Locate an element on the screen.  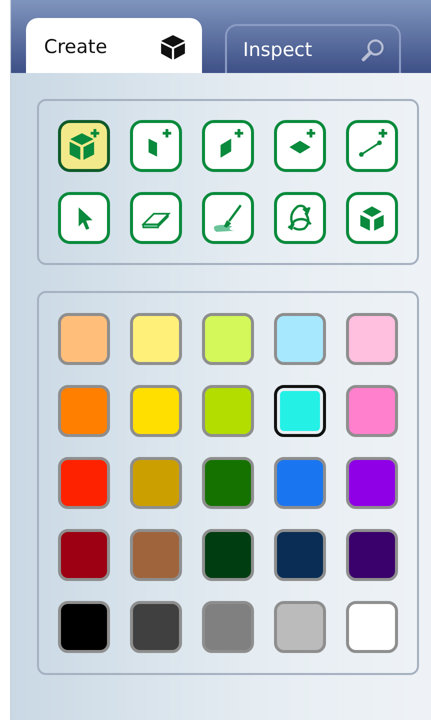
box-tool-button is located at coordinates (372, 218).